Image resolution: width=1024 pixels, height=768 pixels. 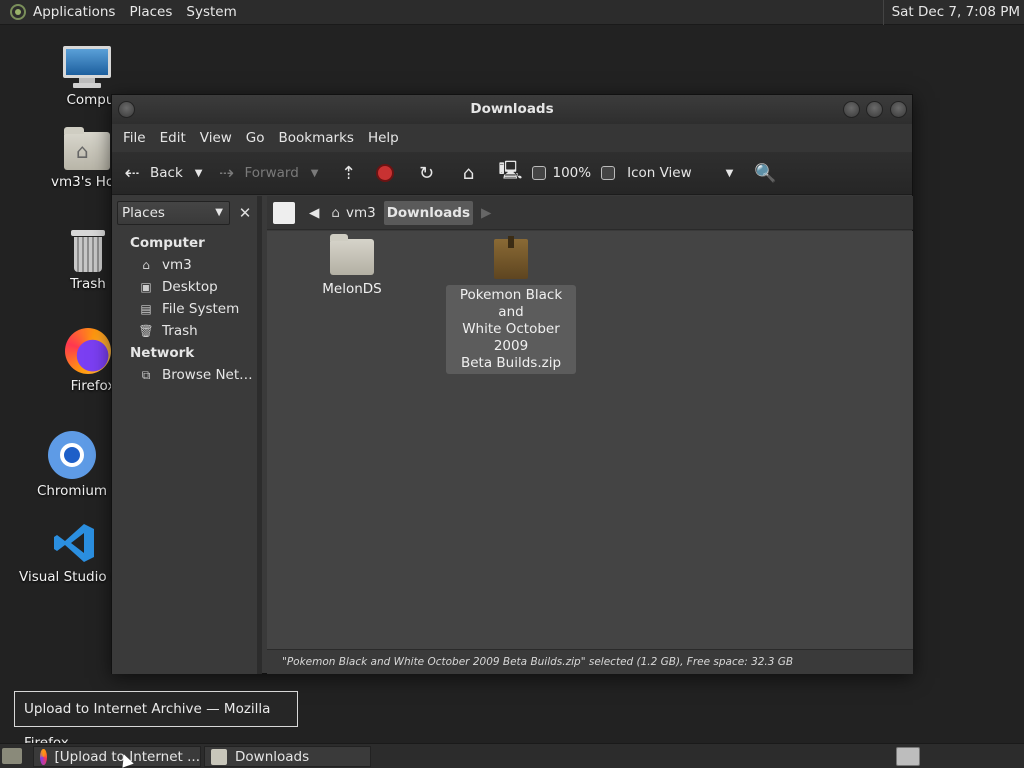 I want to click on menu-places: Places, so click(x=150, y=12).